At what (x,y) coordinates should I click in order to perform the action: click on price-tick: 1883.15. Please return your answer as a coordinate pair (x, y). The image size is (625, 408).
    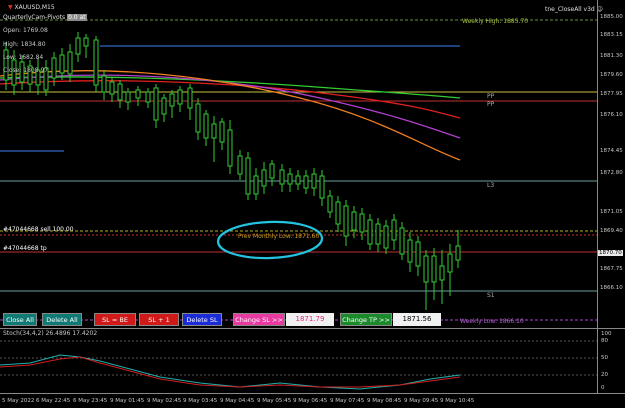
    Looking at the image, I should click on (611, 35).